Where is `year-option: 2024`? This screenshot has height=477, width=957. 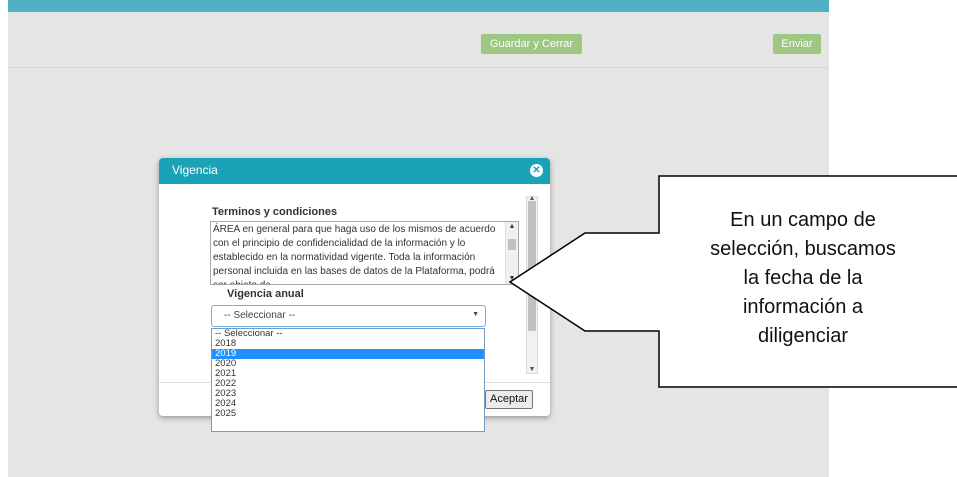 year-option: 2024 is located at coordinates (348, 404).